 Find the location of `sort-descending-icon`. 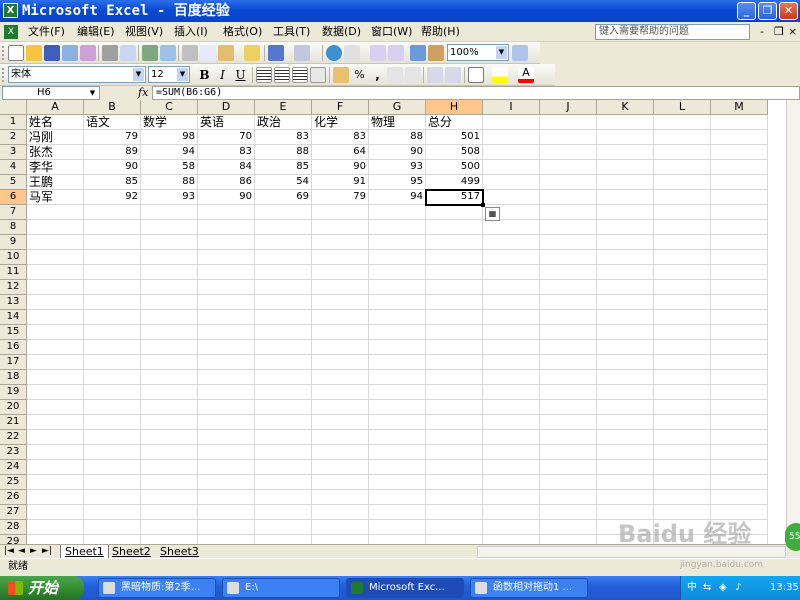

sort-descending-icon is located at coordinates (396, 53).